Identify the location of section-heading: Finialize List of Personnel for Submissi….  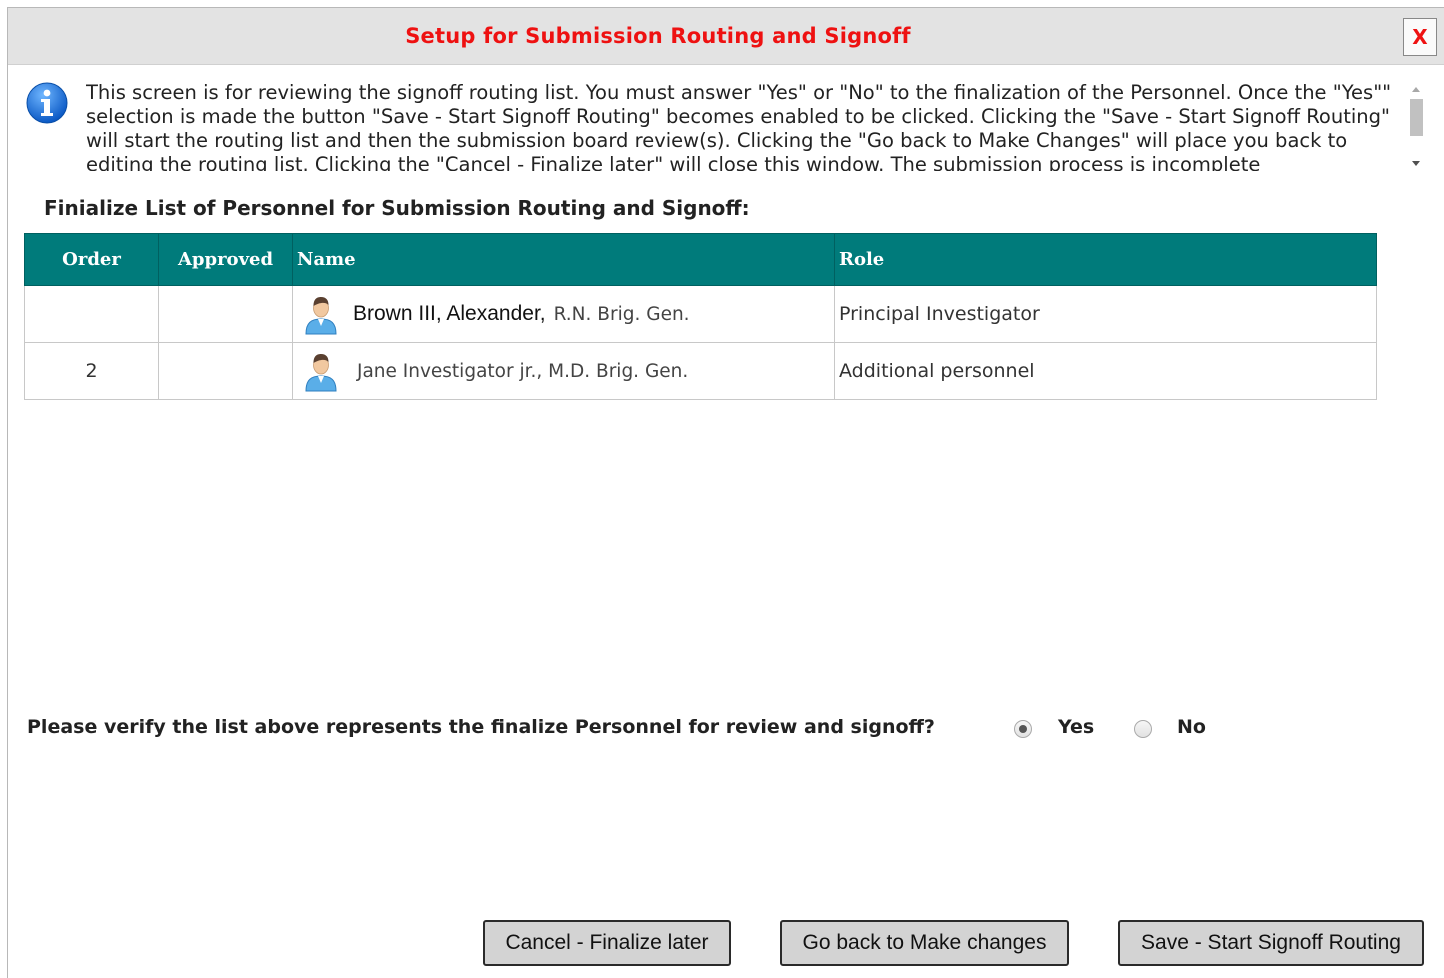
(397, 208).